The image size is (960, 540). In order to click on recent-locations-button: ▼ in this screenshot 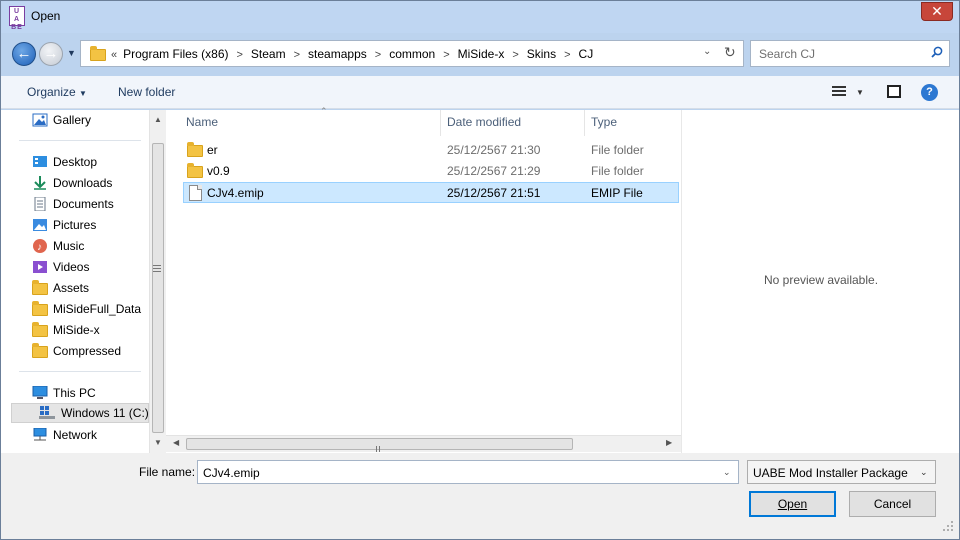, I will do `click(71, 53)`.